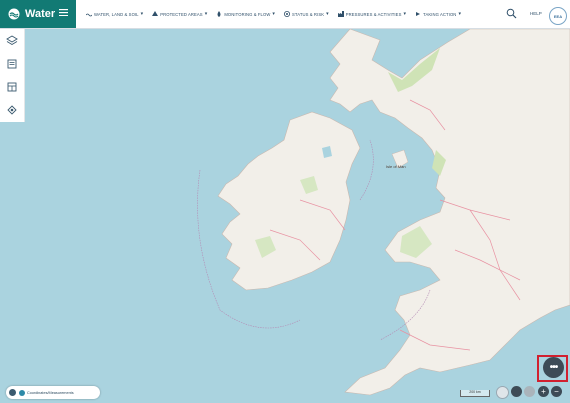  What do you see at coordinates (63, 12) in the screenshot?
I see `hamburger-menu-icon` at bounding box center [63, 12].